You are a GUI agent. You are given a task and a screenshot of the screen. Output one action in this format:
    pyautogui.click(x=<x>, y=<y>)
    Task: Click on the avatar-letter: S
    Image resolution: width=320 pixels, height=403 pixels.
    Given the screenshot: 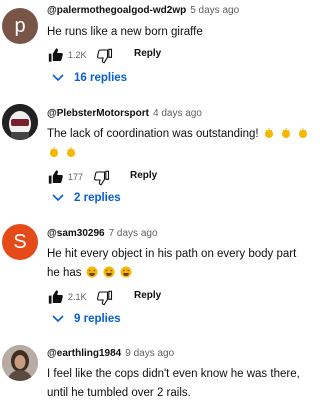 What is the action you would take?
    pyautogui.click(x=20, y=241)
    